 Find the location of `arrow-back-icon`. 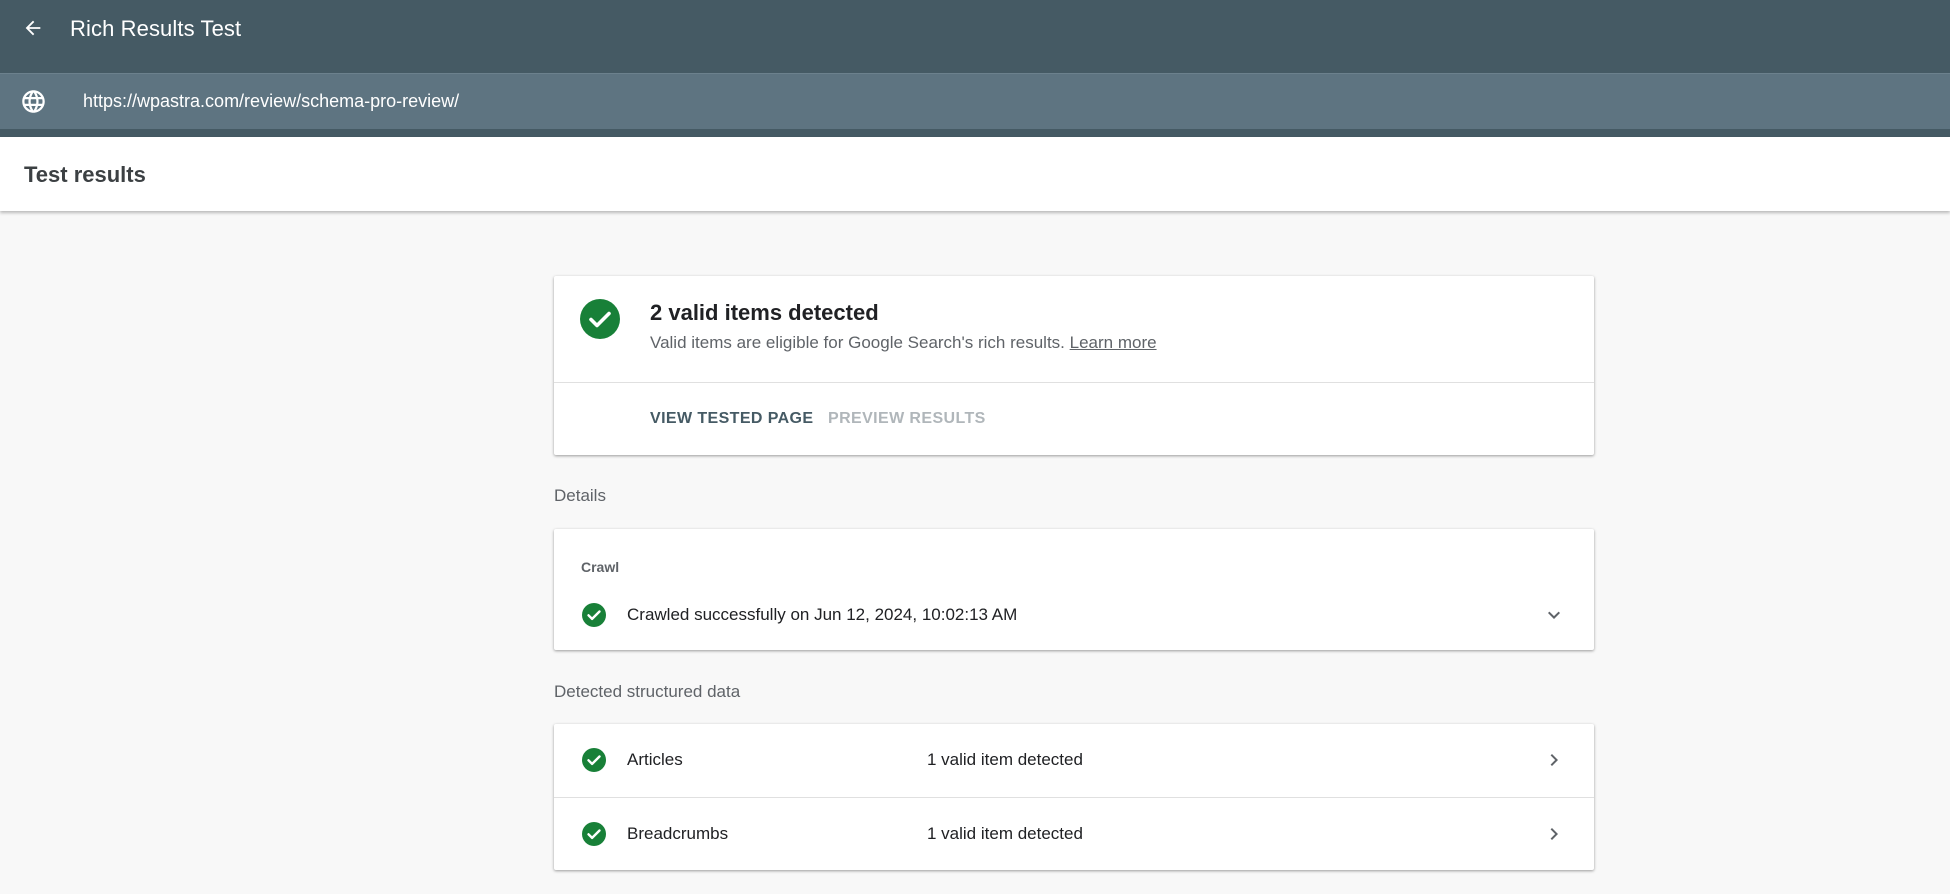

arrow-back-icon is located at coordinates (33, 28).